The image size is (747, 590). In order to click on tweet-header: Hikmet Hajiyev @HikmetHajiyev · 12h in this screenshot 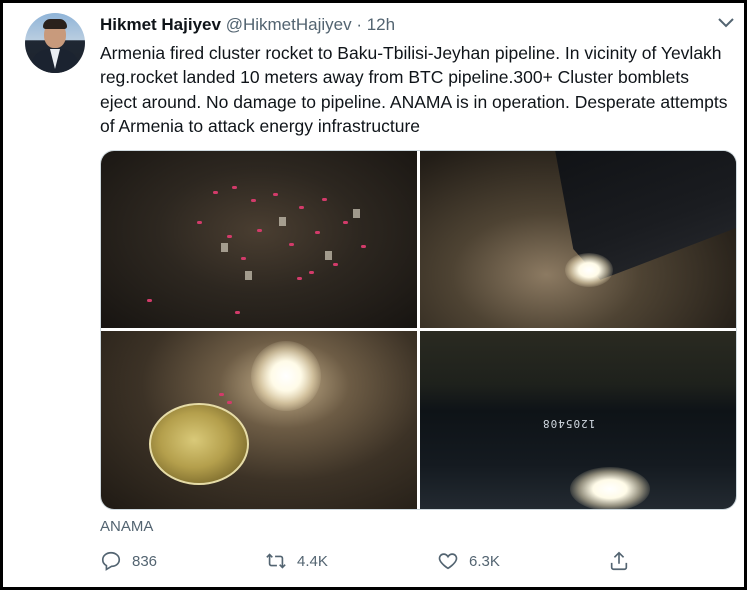, I will do `click(247, 25)`.